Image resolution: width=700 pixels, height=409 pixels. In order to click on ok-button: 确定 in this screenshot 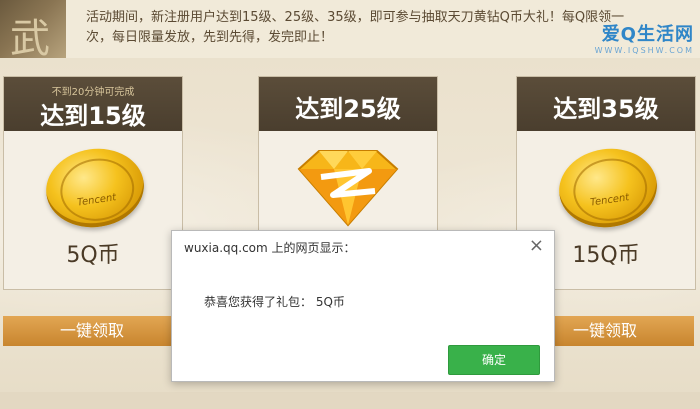, I will do `click(494, 360)`.